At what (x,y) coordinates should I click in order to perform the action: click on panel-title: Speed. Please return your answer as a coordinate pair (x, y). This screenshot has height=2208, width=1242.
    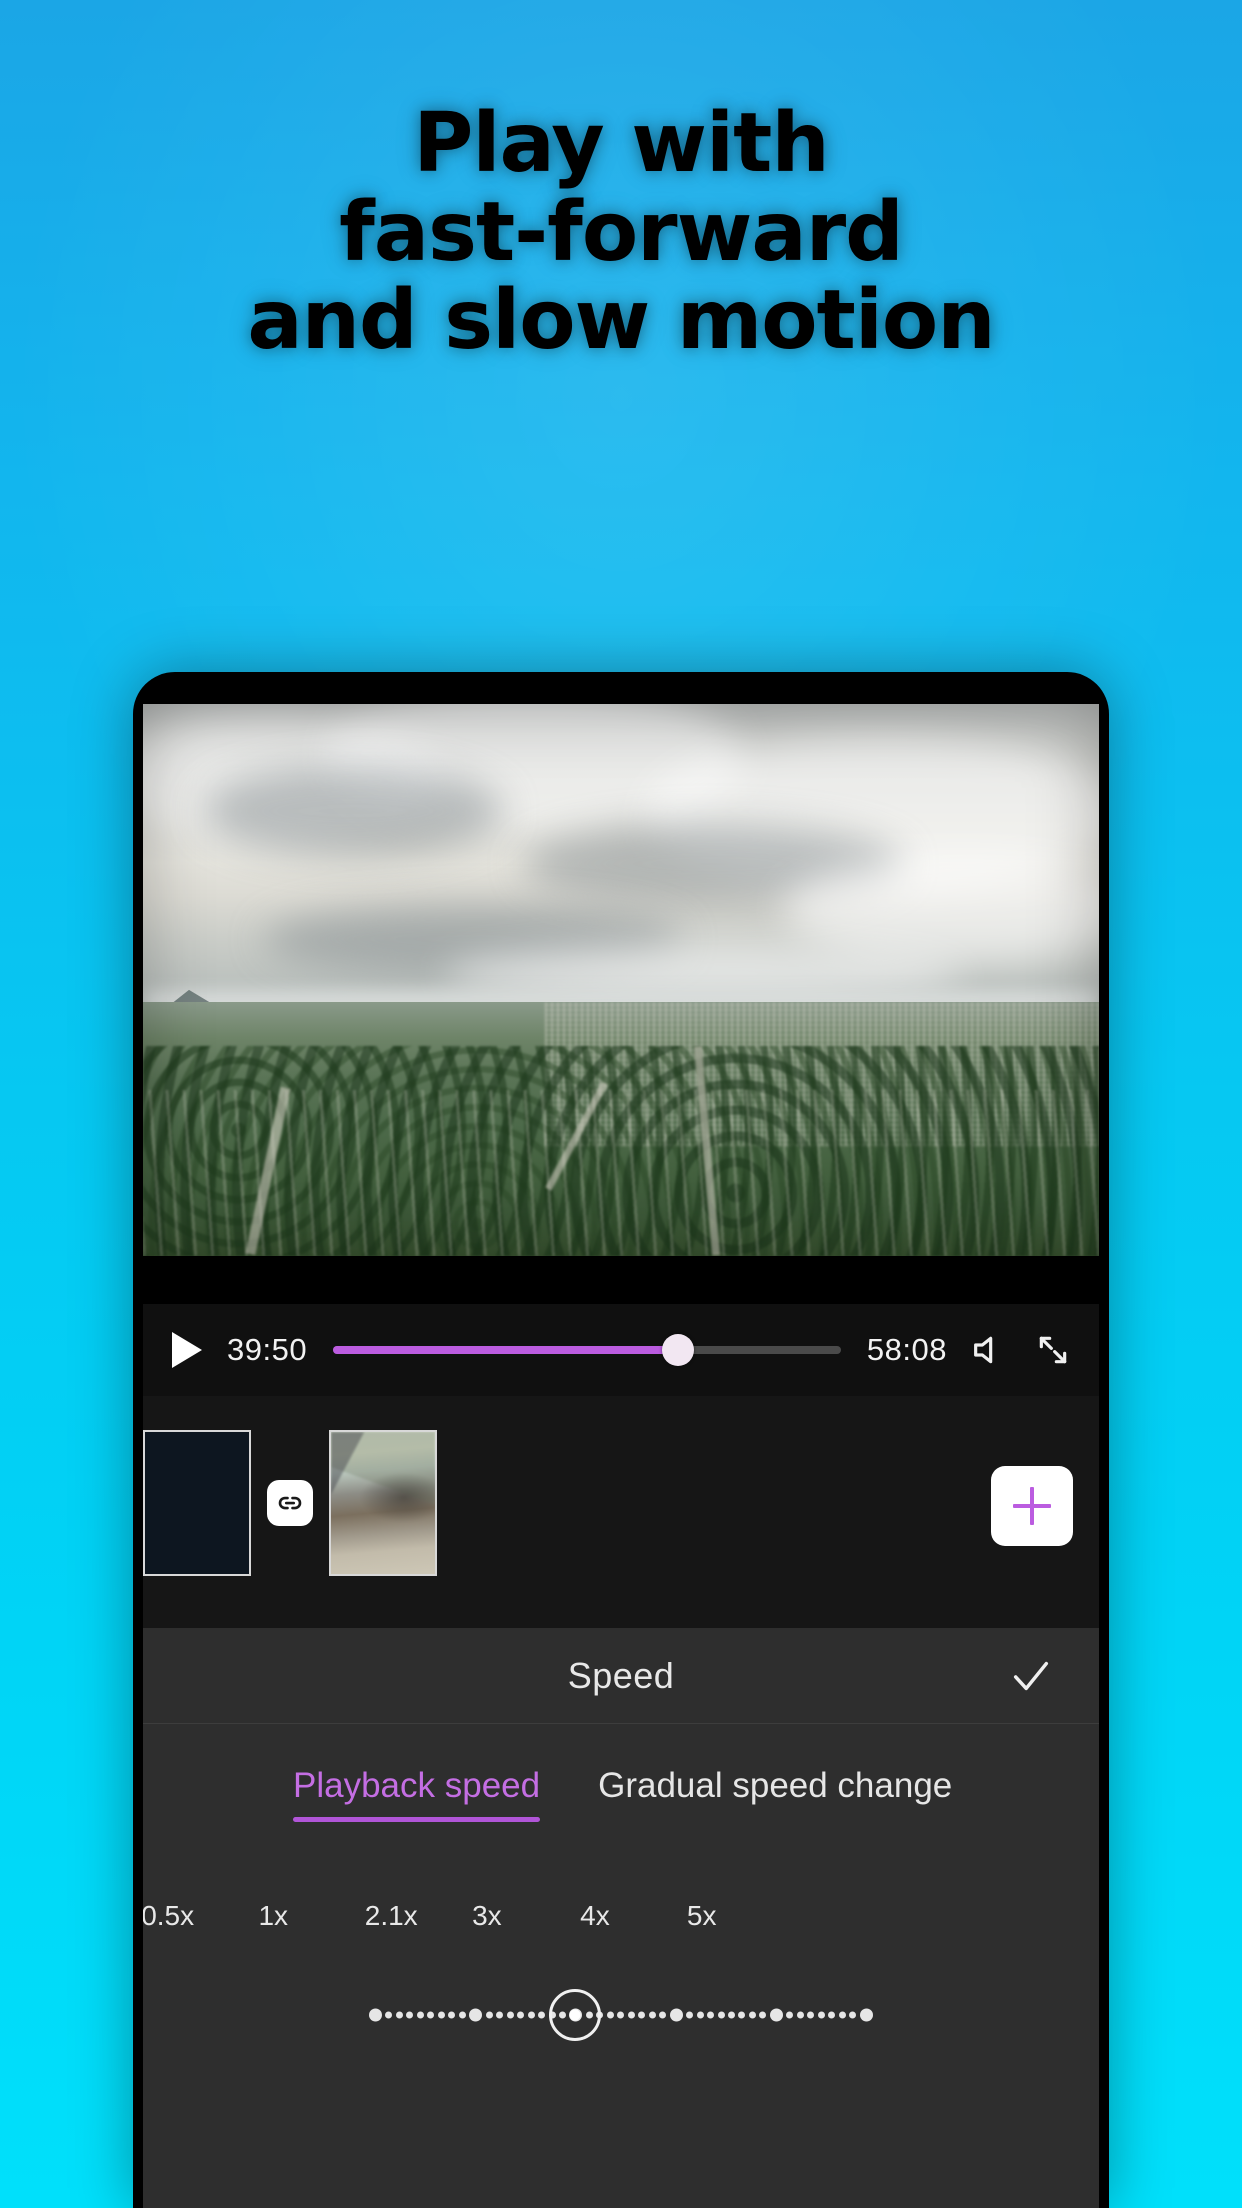
    Looking at the image, I should click on (621, 1675).